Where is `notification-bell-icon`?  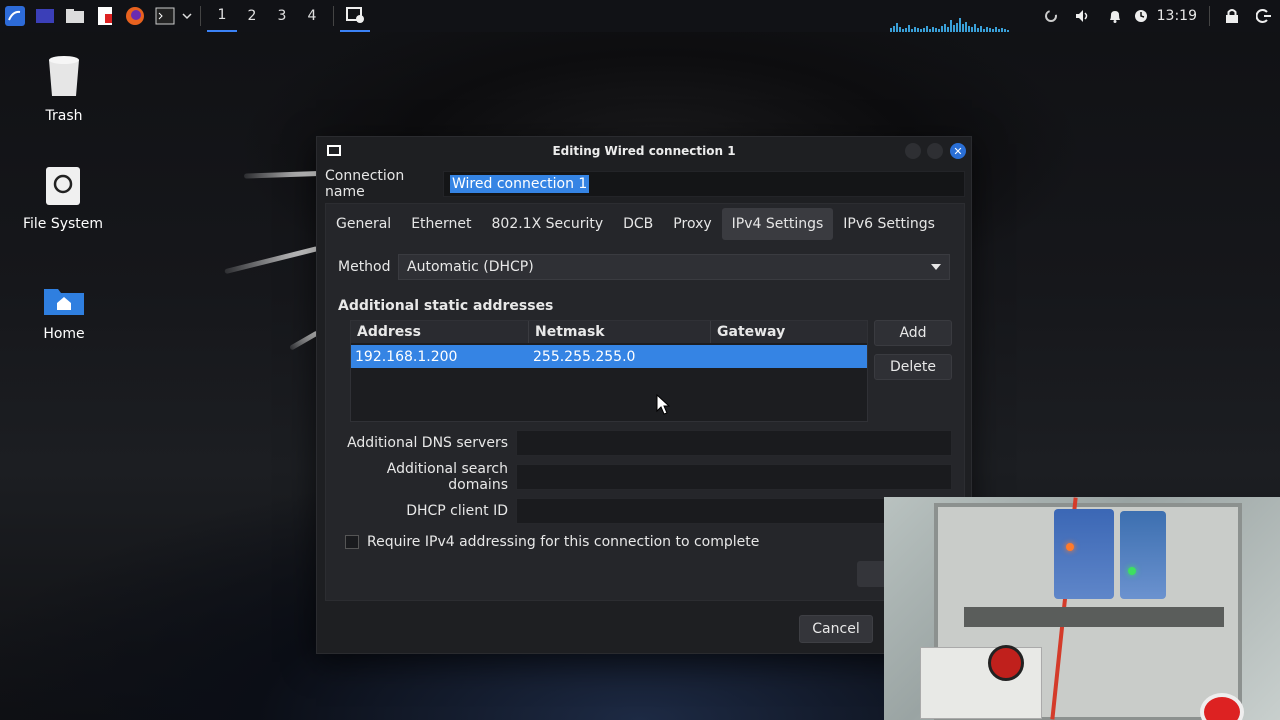
notification-bell-icon is located at coordinates (1115, 16).